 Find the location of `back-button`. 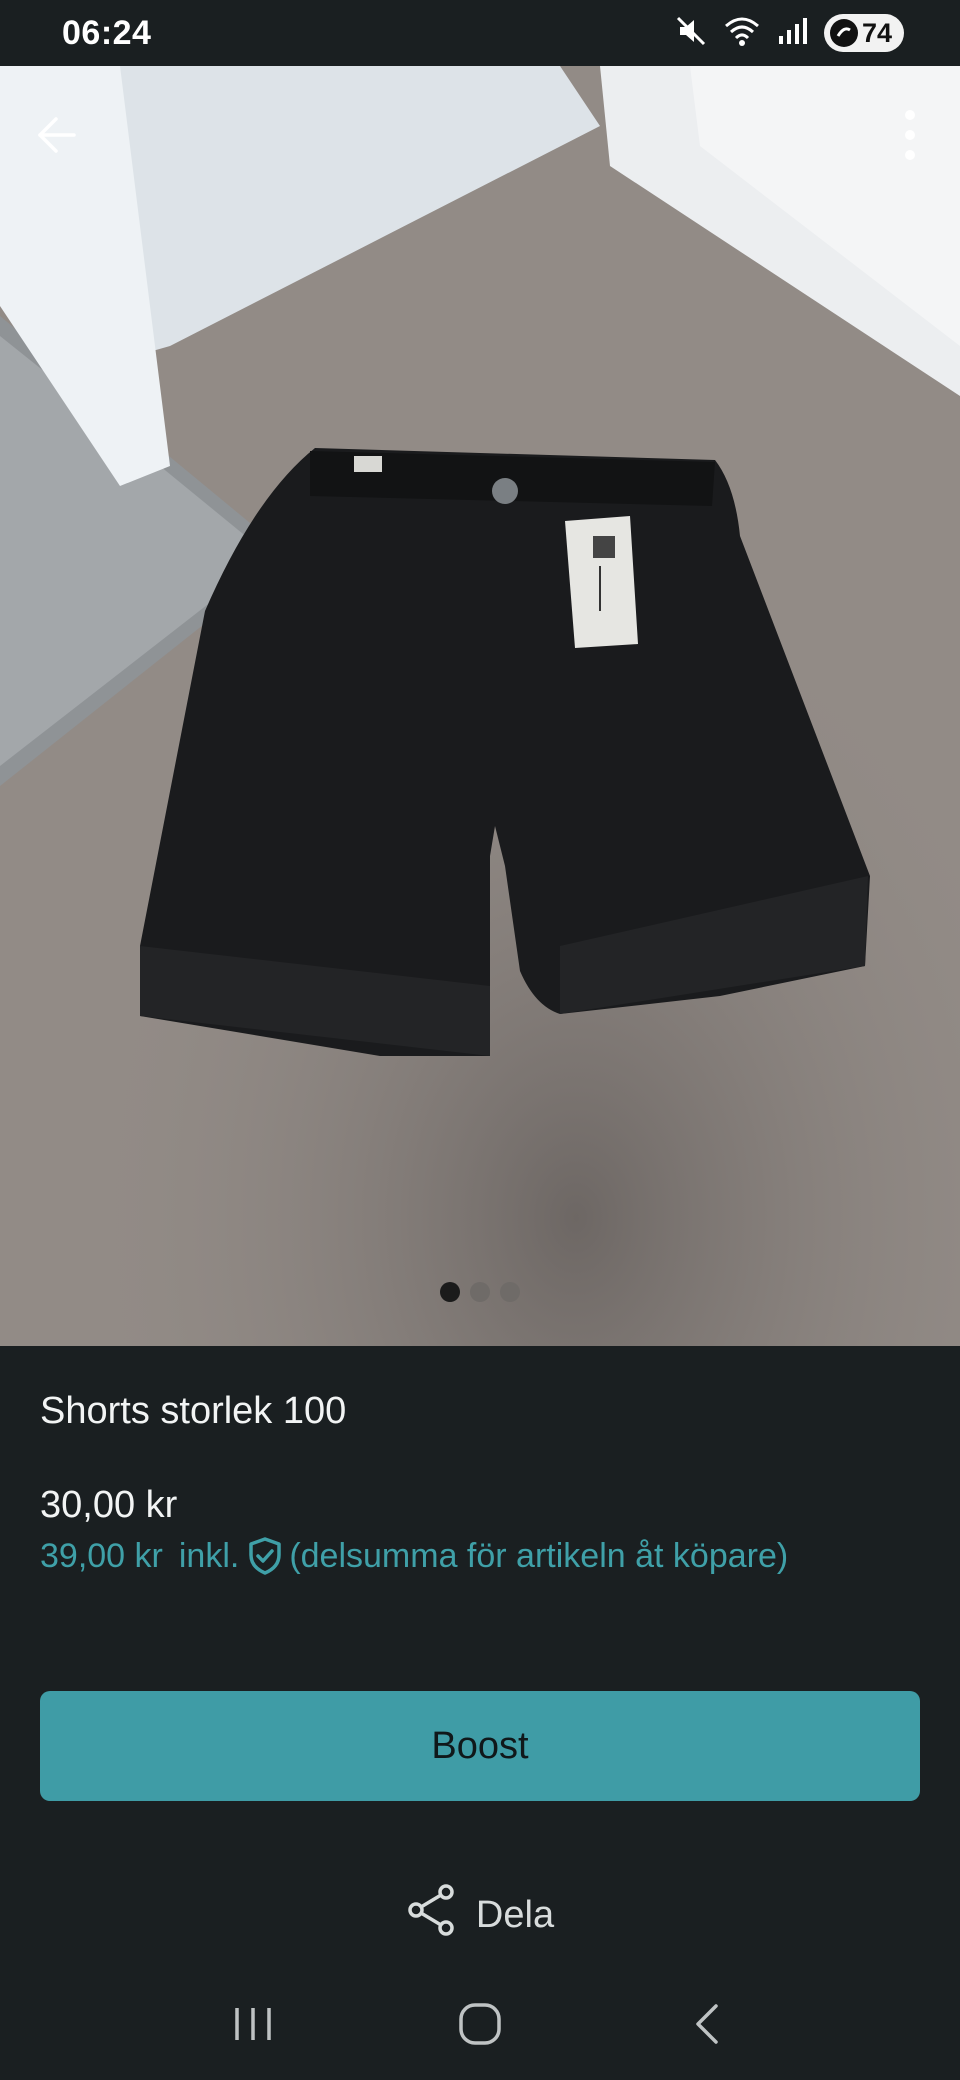

back-button is located at coordinates (56, 136).